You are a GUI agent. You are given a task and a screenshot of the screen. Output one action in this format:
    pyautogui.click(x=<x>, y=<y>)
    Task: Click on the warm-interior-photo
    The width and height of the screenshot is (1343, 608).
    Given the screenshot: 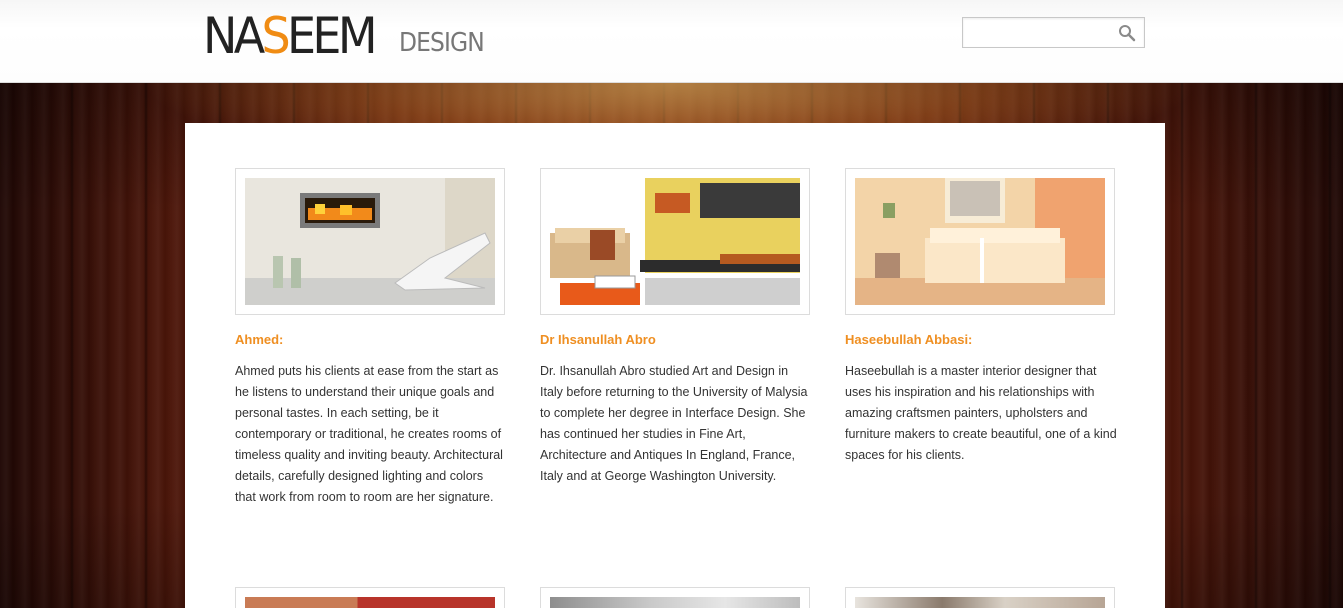 What is the action you would take?
    pyautogui.click(x=980, y=241)
    